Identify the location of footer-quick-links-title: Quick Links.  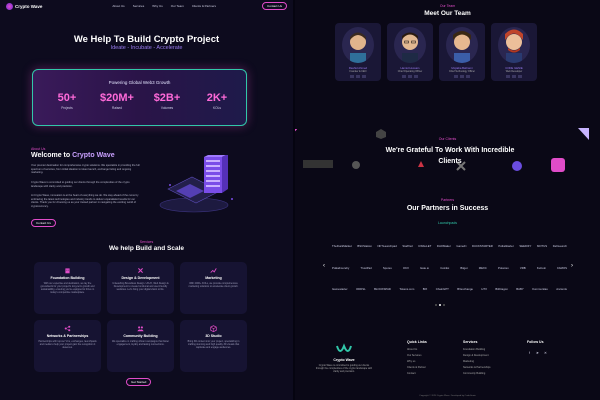
(417, 342).